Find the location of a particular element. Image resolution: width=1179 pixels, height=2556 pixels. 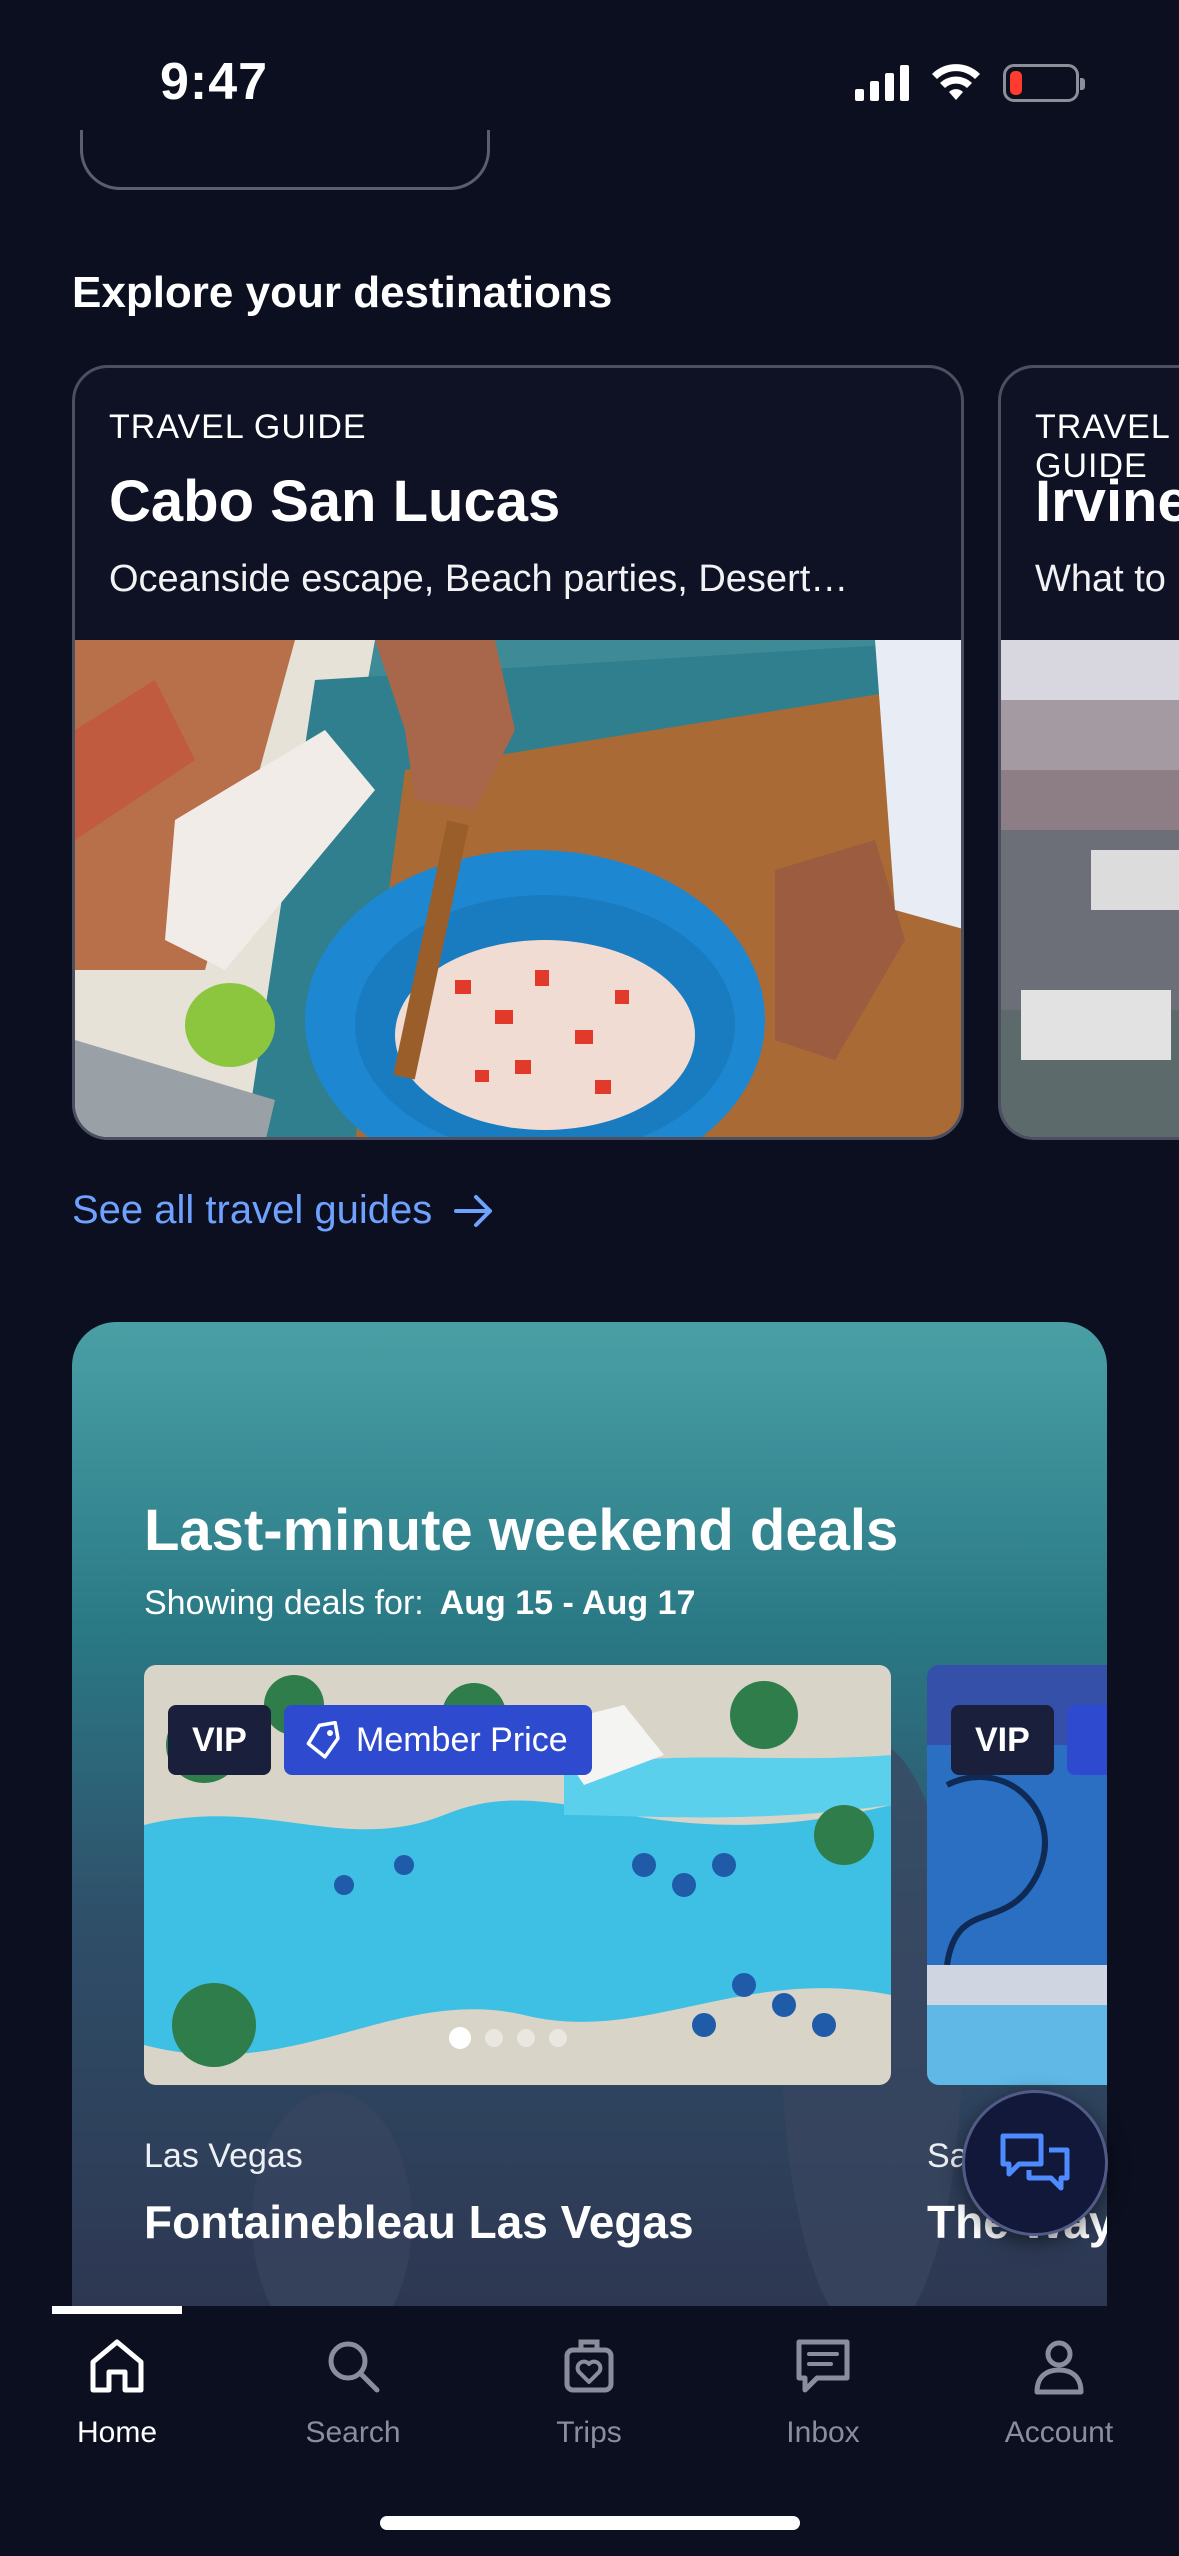

showing-deals-label: Showing deals for: is located at coordinates (284, 1603).